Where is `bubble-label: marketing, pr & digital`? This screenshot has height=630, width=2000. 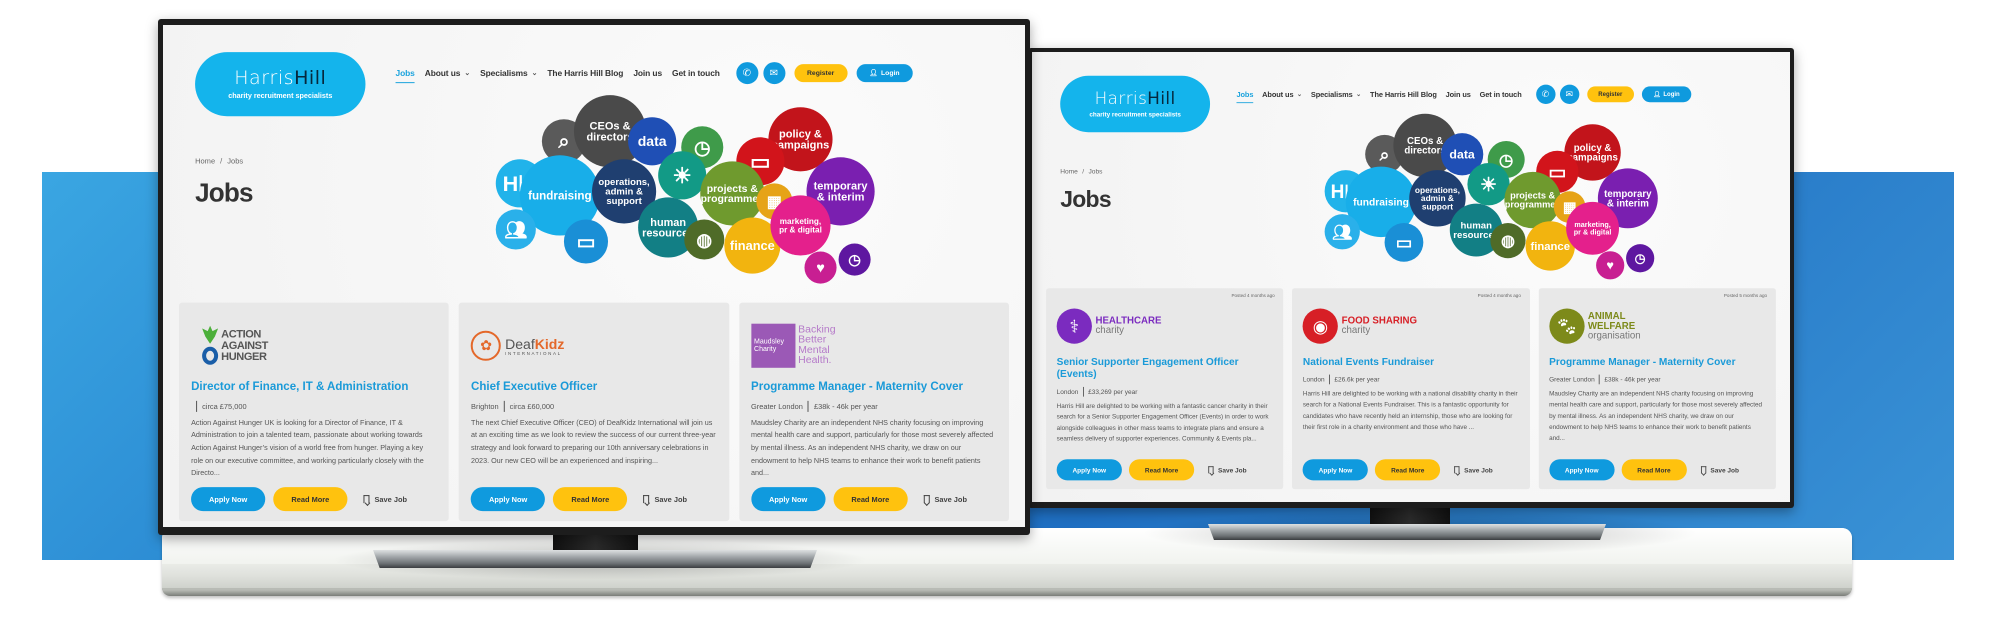
bubble-label: marketing, pr & digital is located at coordinates (1593, 228).